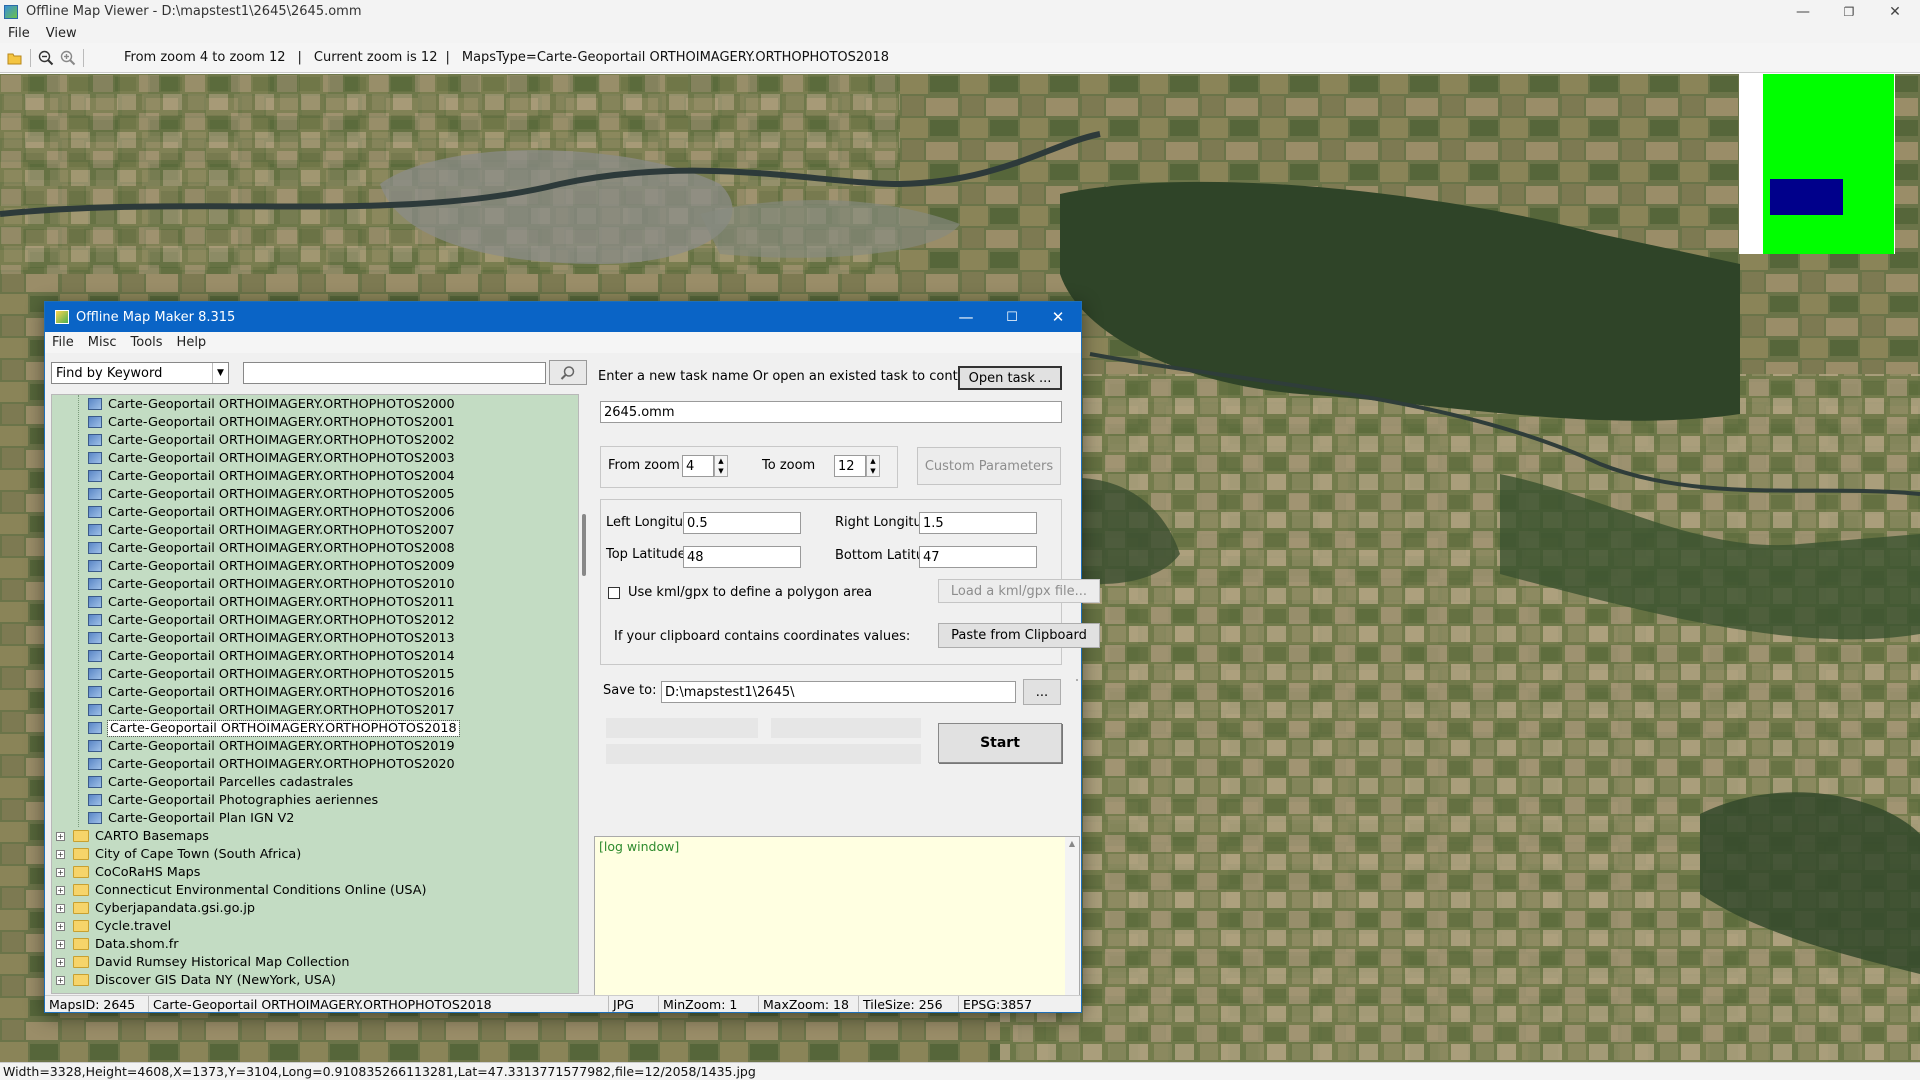  I want to click on search-input, so click(394, 373).